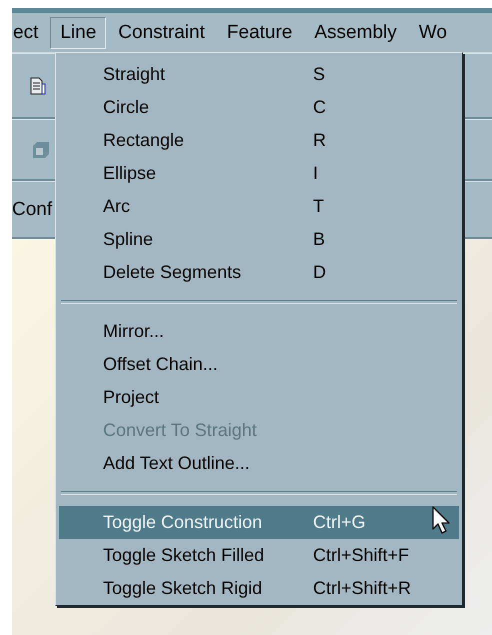 This screenshot has height=635, width=492. Describe the element at coordinates (259, 32) in the screenshot. I see `menu-bar-item: Feature` at that location.